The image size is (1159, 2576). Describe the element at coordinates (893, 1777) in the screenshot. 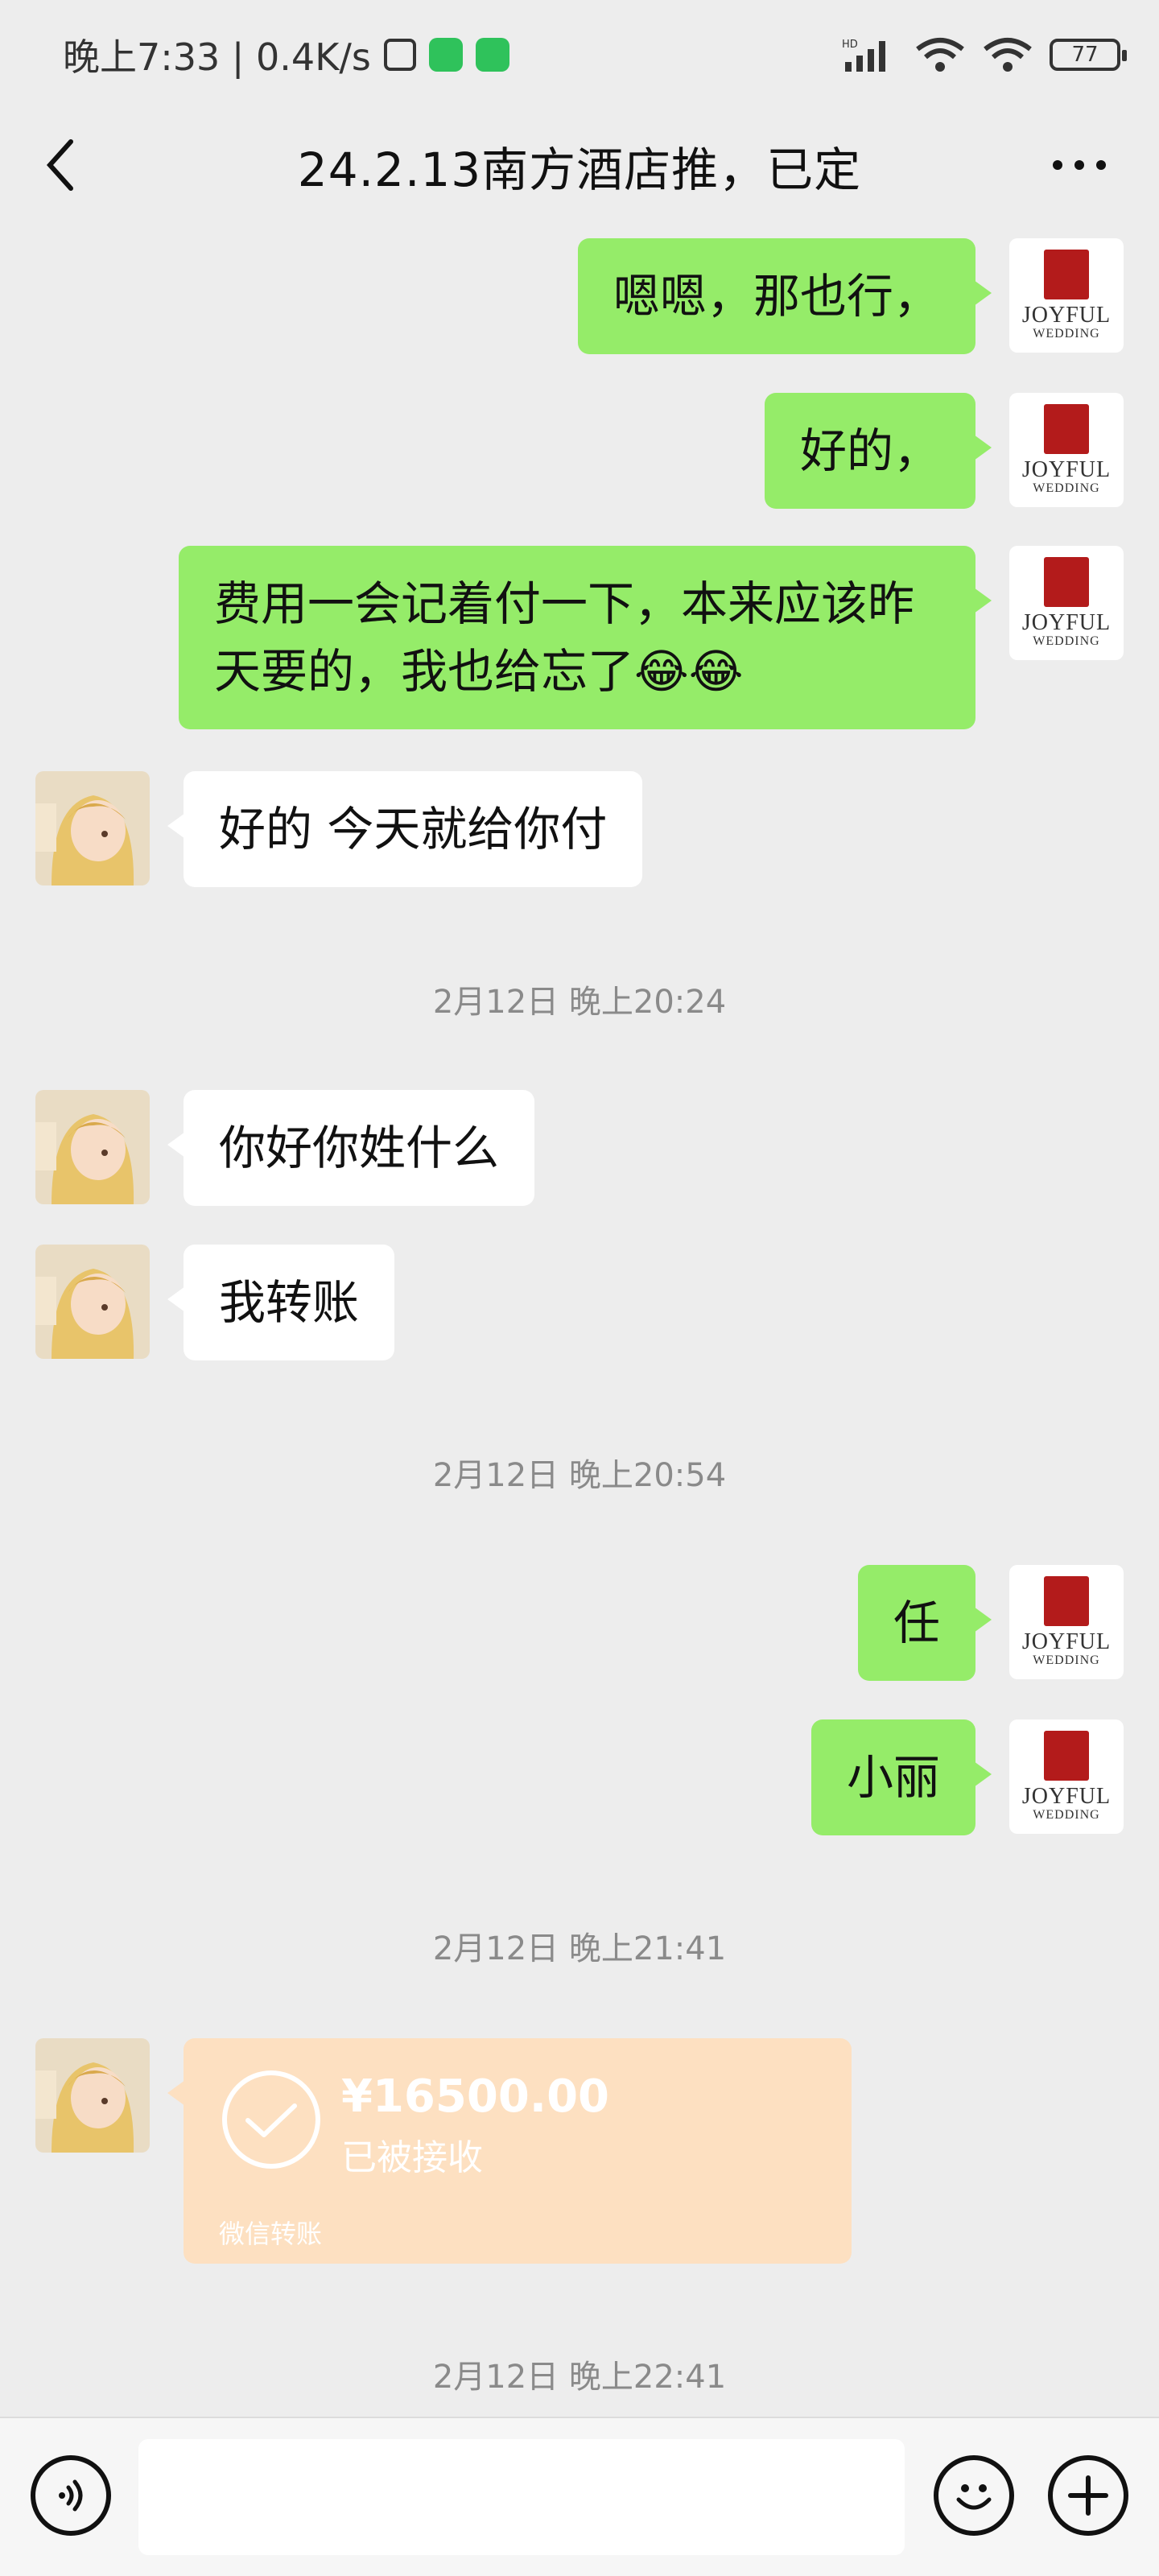

I see `message-text: 小丽` at that location.